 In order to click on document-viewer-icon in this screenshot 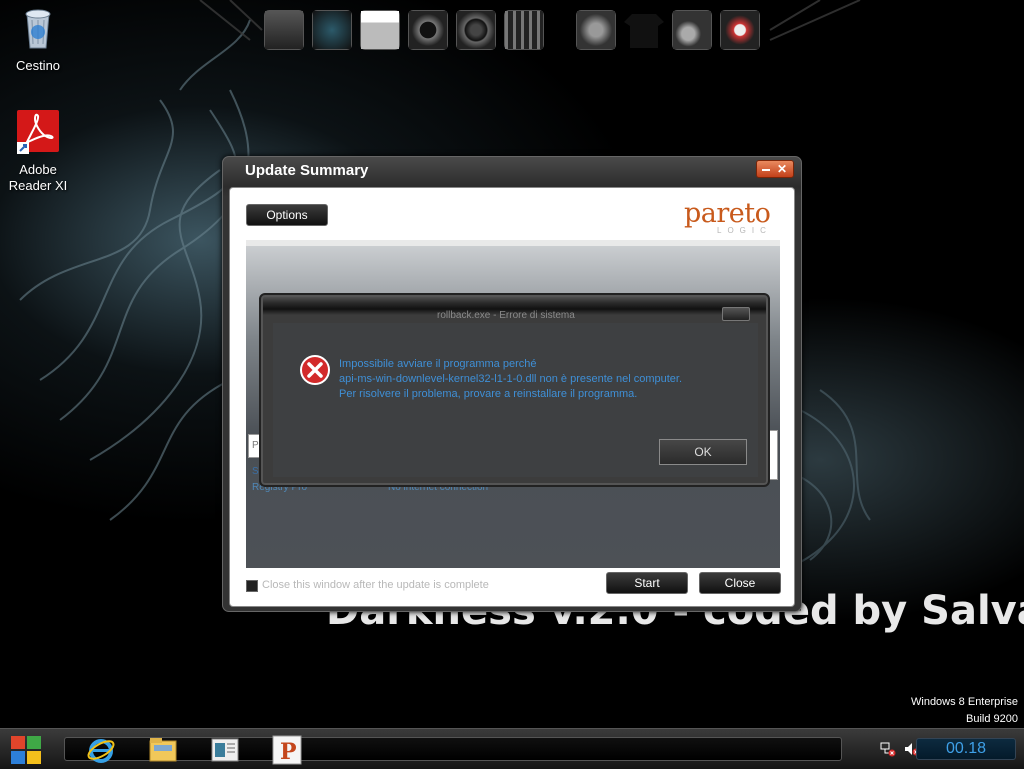, I will do `click(225, 750)`.